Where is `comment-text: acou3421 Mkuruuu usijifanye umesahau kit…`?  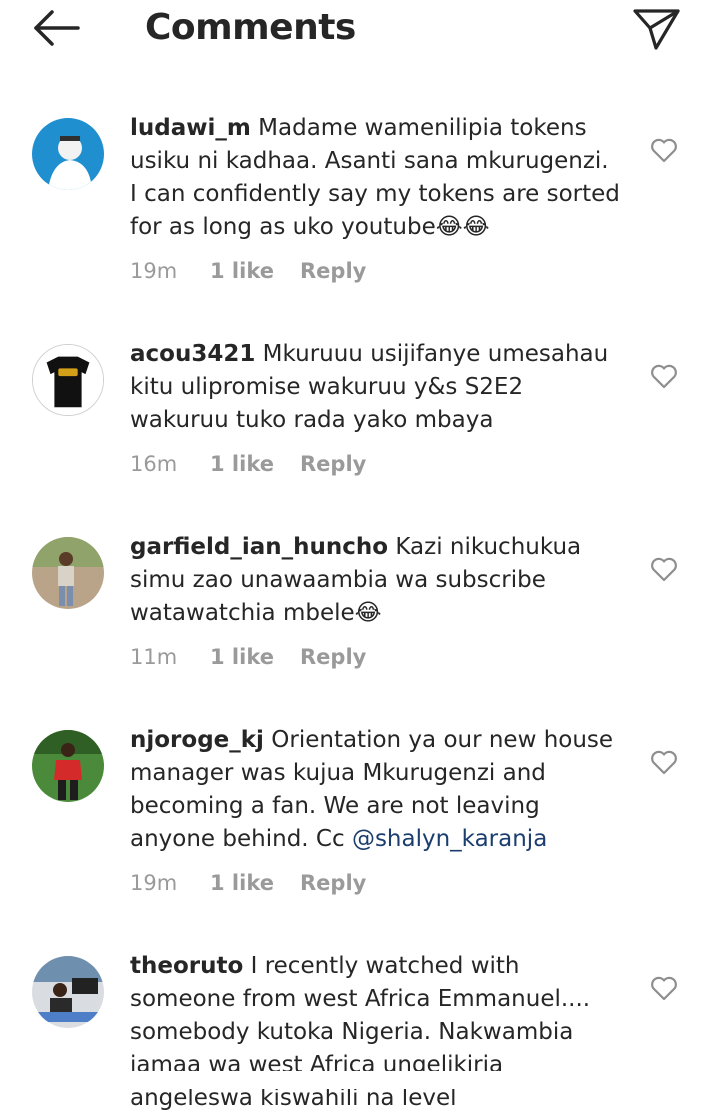 comment-text: acou3421 Mkuruuu usijifanye umesahau kit… is located at coordinates (375, 387).